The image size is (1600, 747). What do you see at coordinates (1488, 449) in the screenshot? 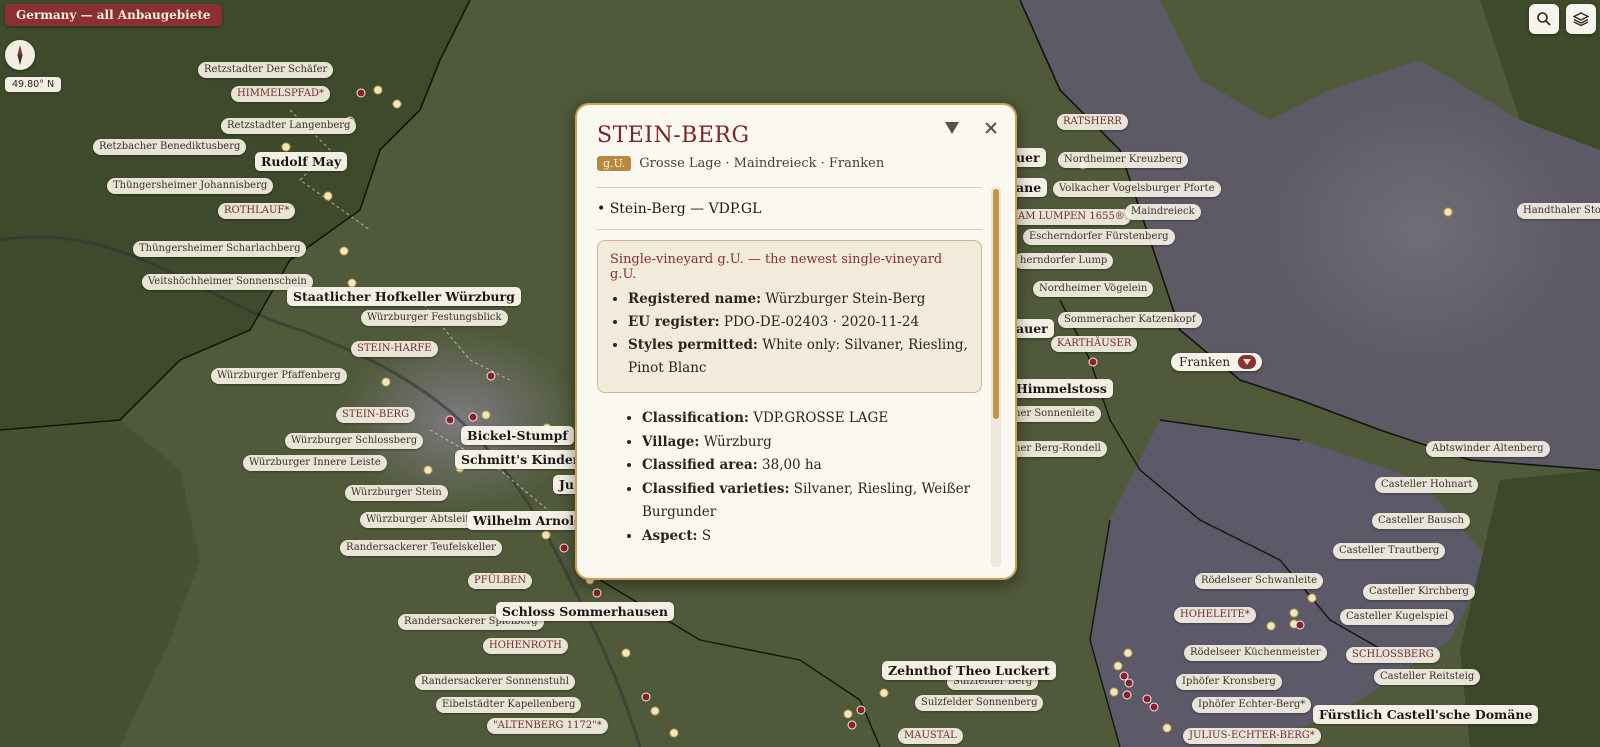
I see `vineyard-label: Abtswinder Altenberg` at bounding box center [1488, 449].